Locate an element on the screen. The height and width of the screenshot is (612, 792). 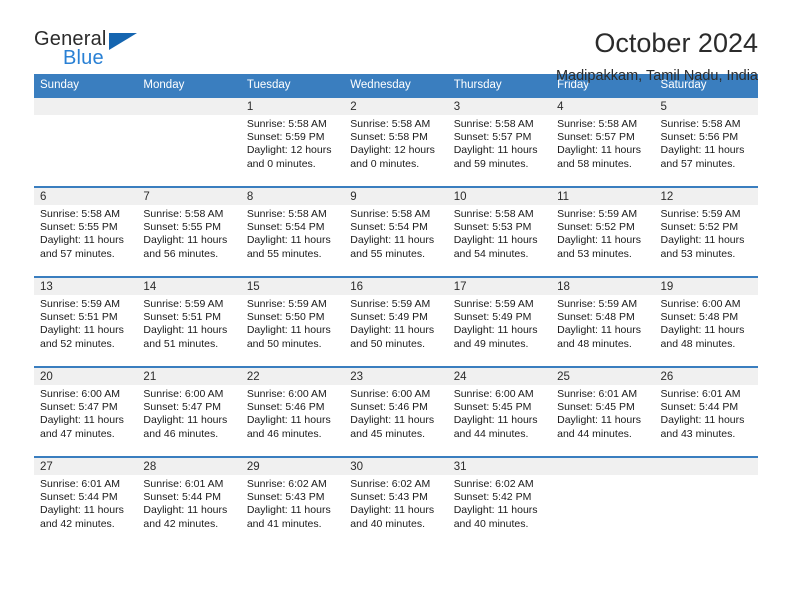
sunrise-text: Sunrise: 6:00 AM is located at coordinates (493, 394).